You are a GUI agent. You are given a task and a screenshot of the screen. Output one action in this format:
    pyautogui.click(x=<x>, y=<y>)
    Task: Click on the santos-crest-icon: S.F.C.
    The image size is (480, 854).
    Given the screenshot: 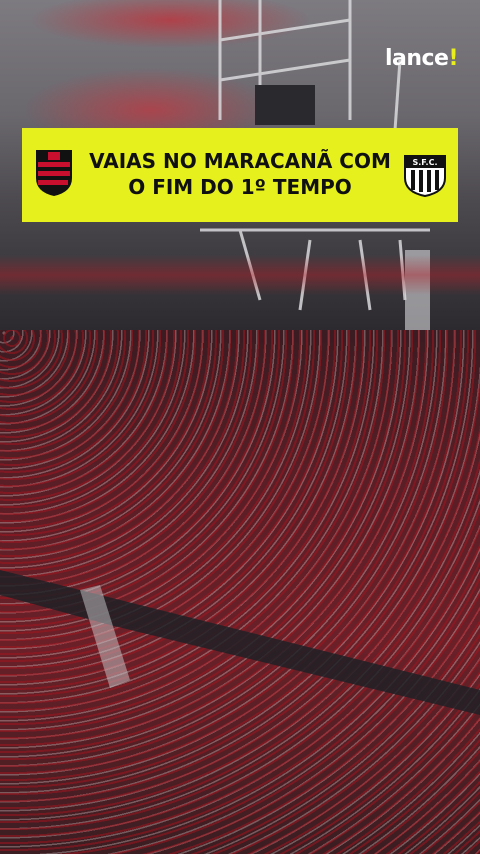 What is the action you would take?
    pyautogui.click(x=425, y=176)
    